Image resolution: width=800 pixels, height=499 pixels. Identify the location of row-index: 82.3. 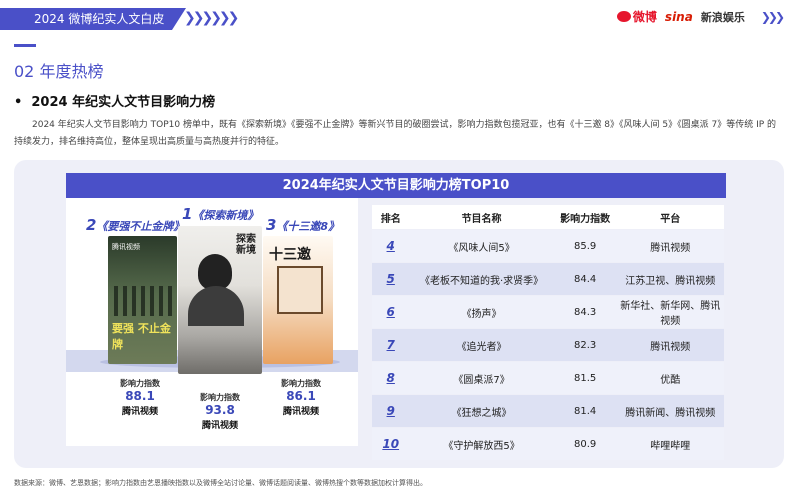
(585, 345).